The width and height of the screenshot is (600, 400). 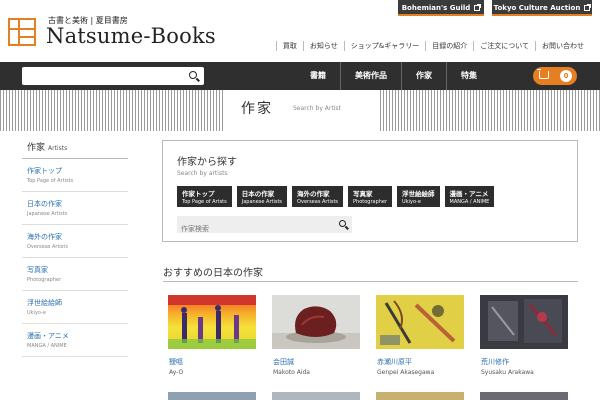 What do you see at coordinates (36, 313) in the screenshot?
I see `sidebar-item-sub: Ukiyo-e` at bounding box center [36, 313].